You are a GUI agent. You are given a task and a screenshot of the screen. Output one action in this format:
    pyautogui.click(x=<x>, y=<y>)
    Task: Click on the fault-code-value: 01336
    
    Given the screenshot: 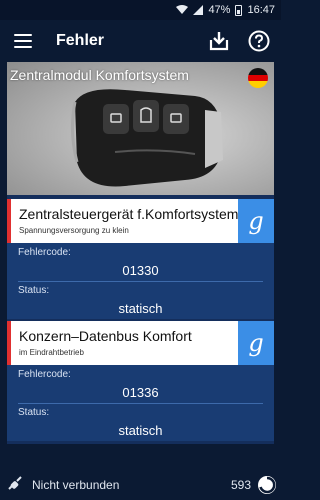 What is the action you would take?
    pyautogui.click(x=140, y=392)
    